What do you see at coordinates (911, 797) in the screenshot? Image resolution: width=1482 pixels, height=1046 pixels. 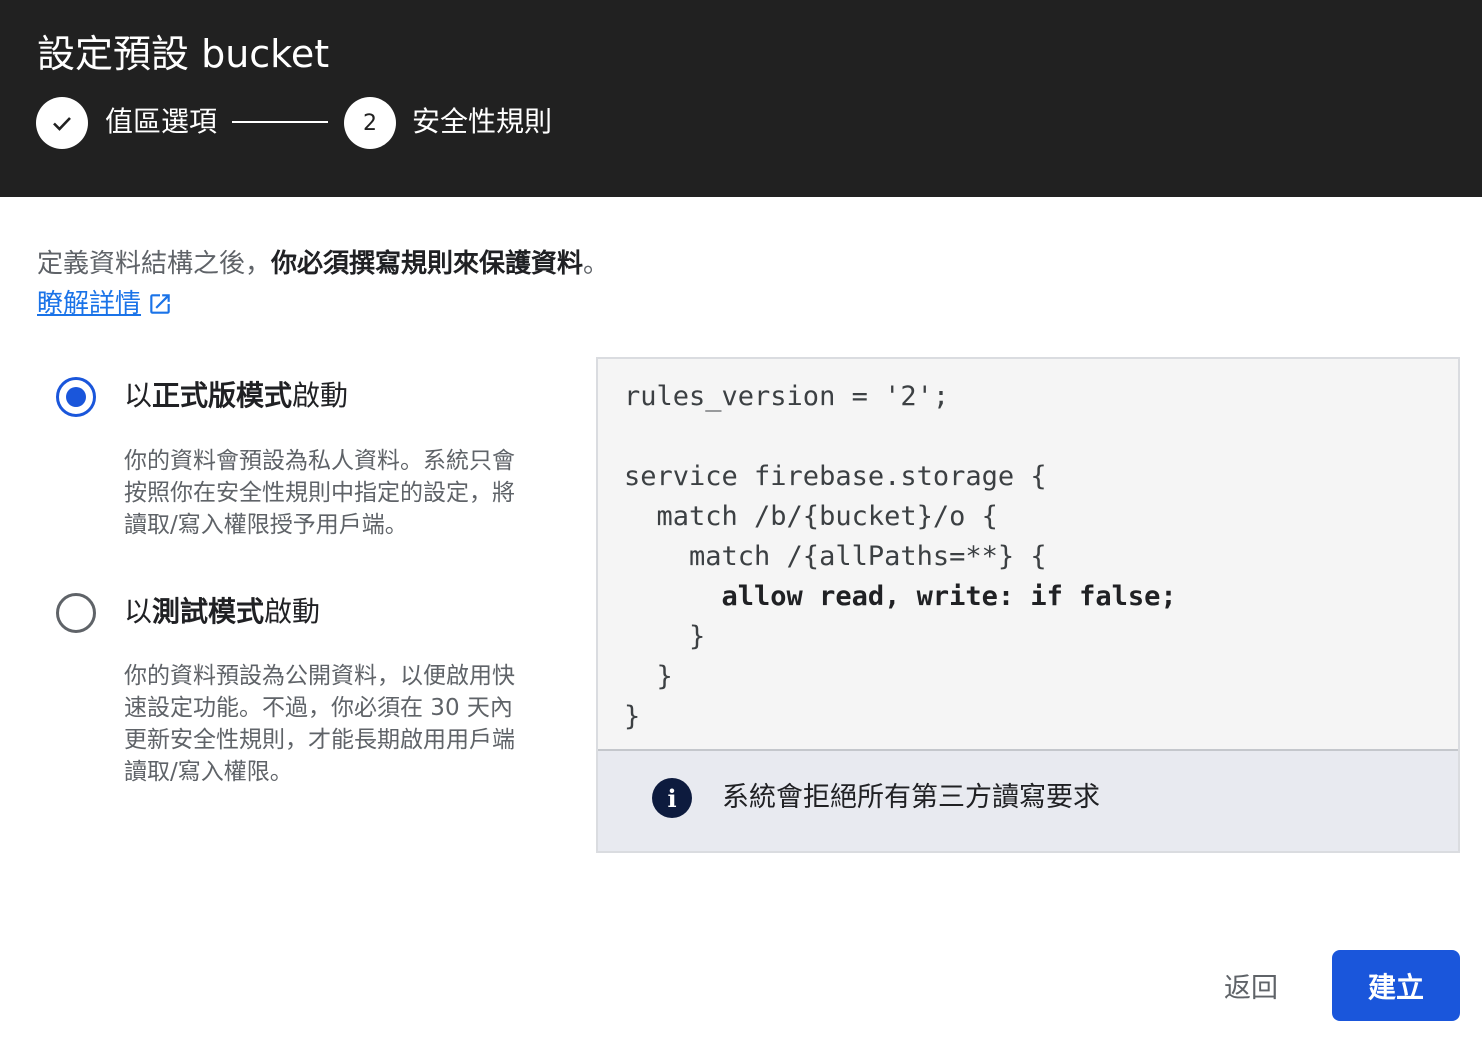 I see `info-text: 系統會拒絕所有第三方讀寫要求` at bounding box center [911, 797].